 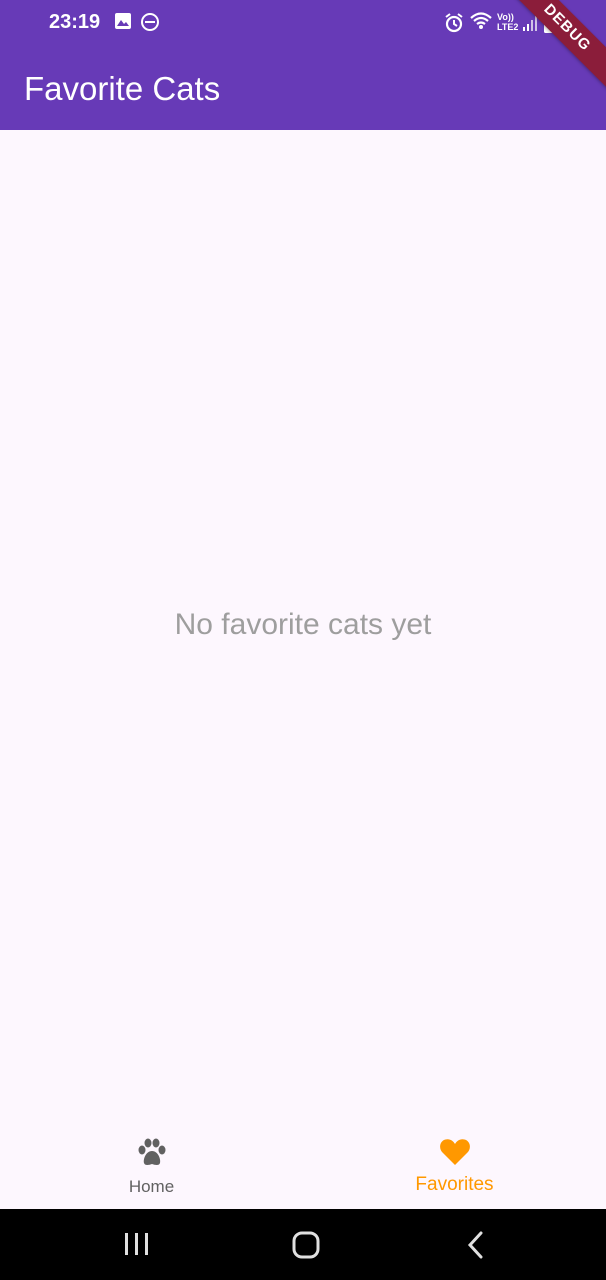 I want to click on bottom-navigation: Home Favorites, so click(x=303, y=1165).